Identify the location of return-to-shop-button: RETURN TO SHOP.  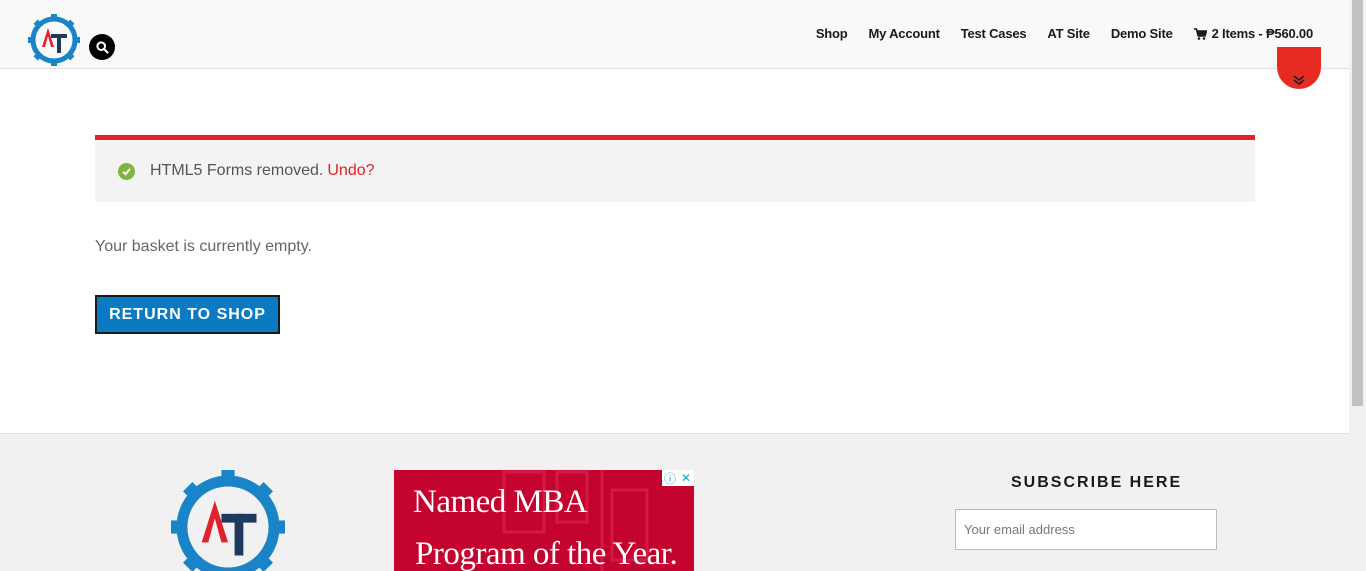
(187, 314).